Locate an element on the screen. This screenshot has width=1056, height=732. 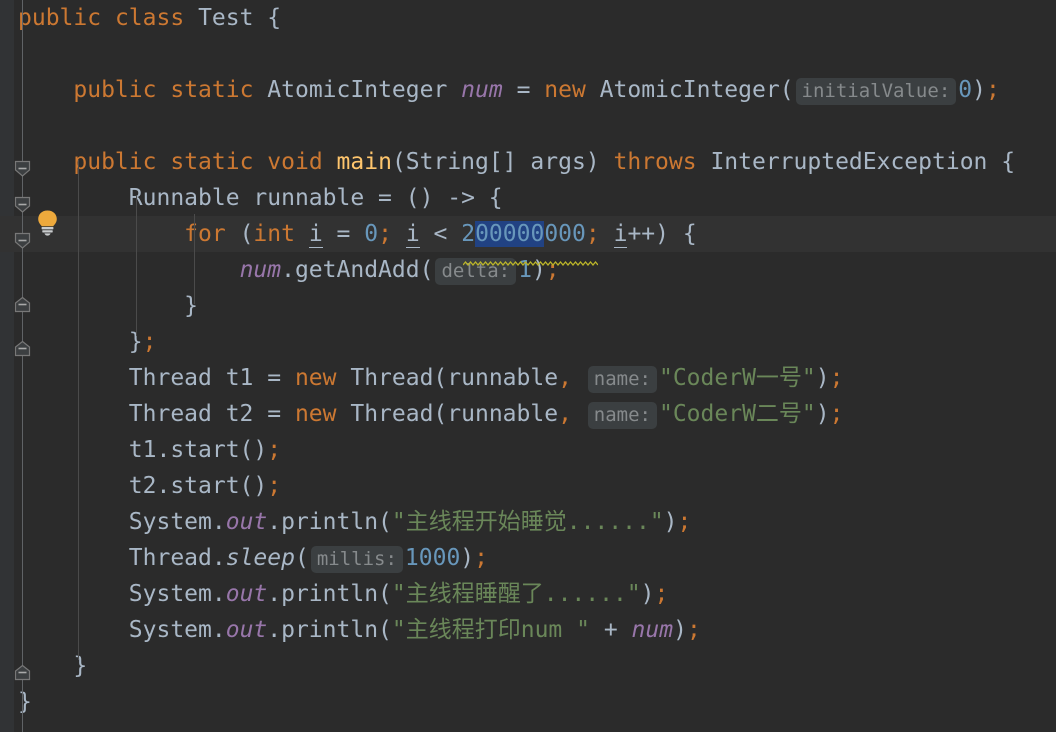
indent-guide is located at coordinates (136, 266).